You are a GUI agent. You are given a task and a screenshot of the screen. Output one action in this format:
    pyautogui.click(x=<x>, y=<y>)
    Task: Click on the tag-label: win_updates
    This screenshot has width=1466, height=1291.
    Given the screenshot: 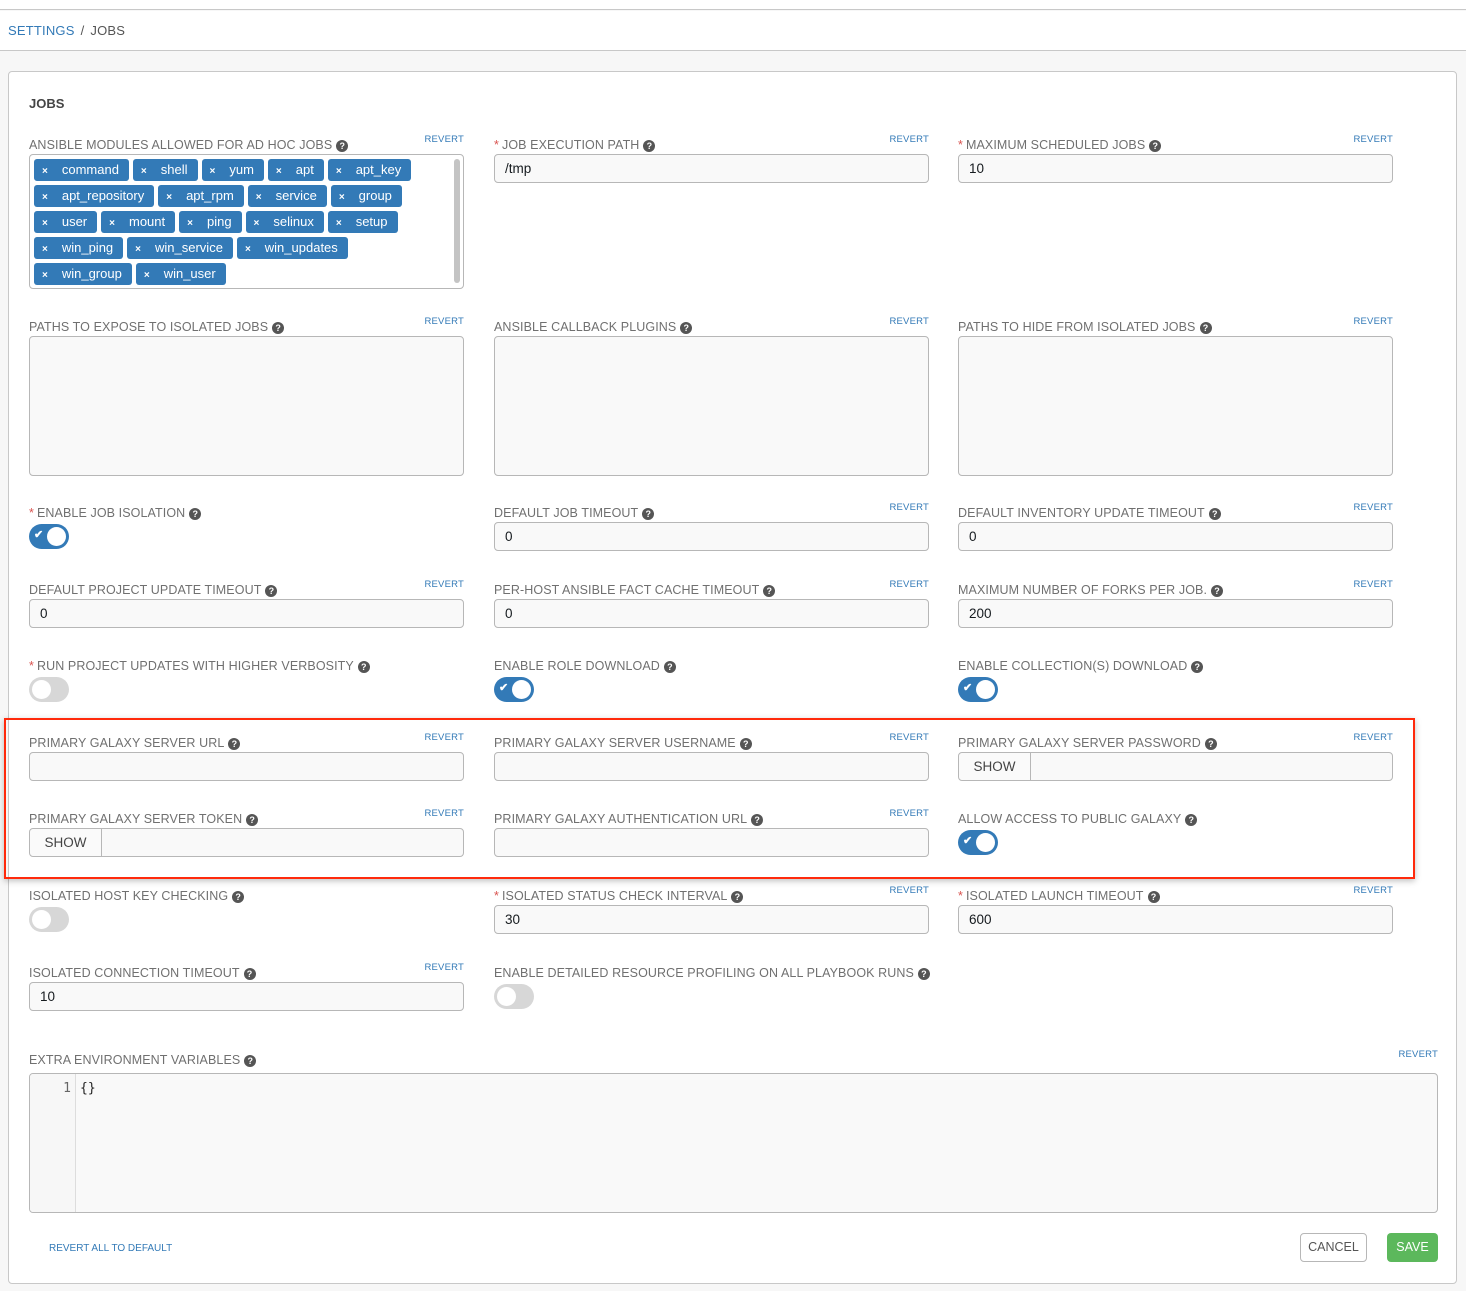 What is the action you would take?
    pyautogui.click(x=301, y=247)
    